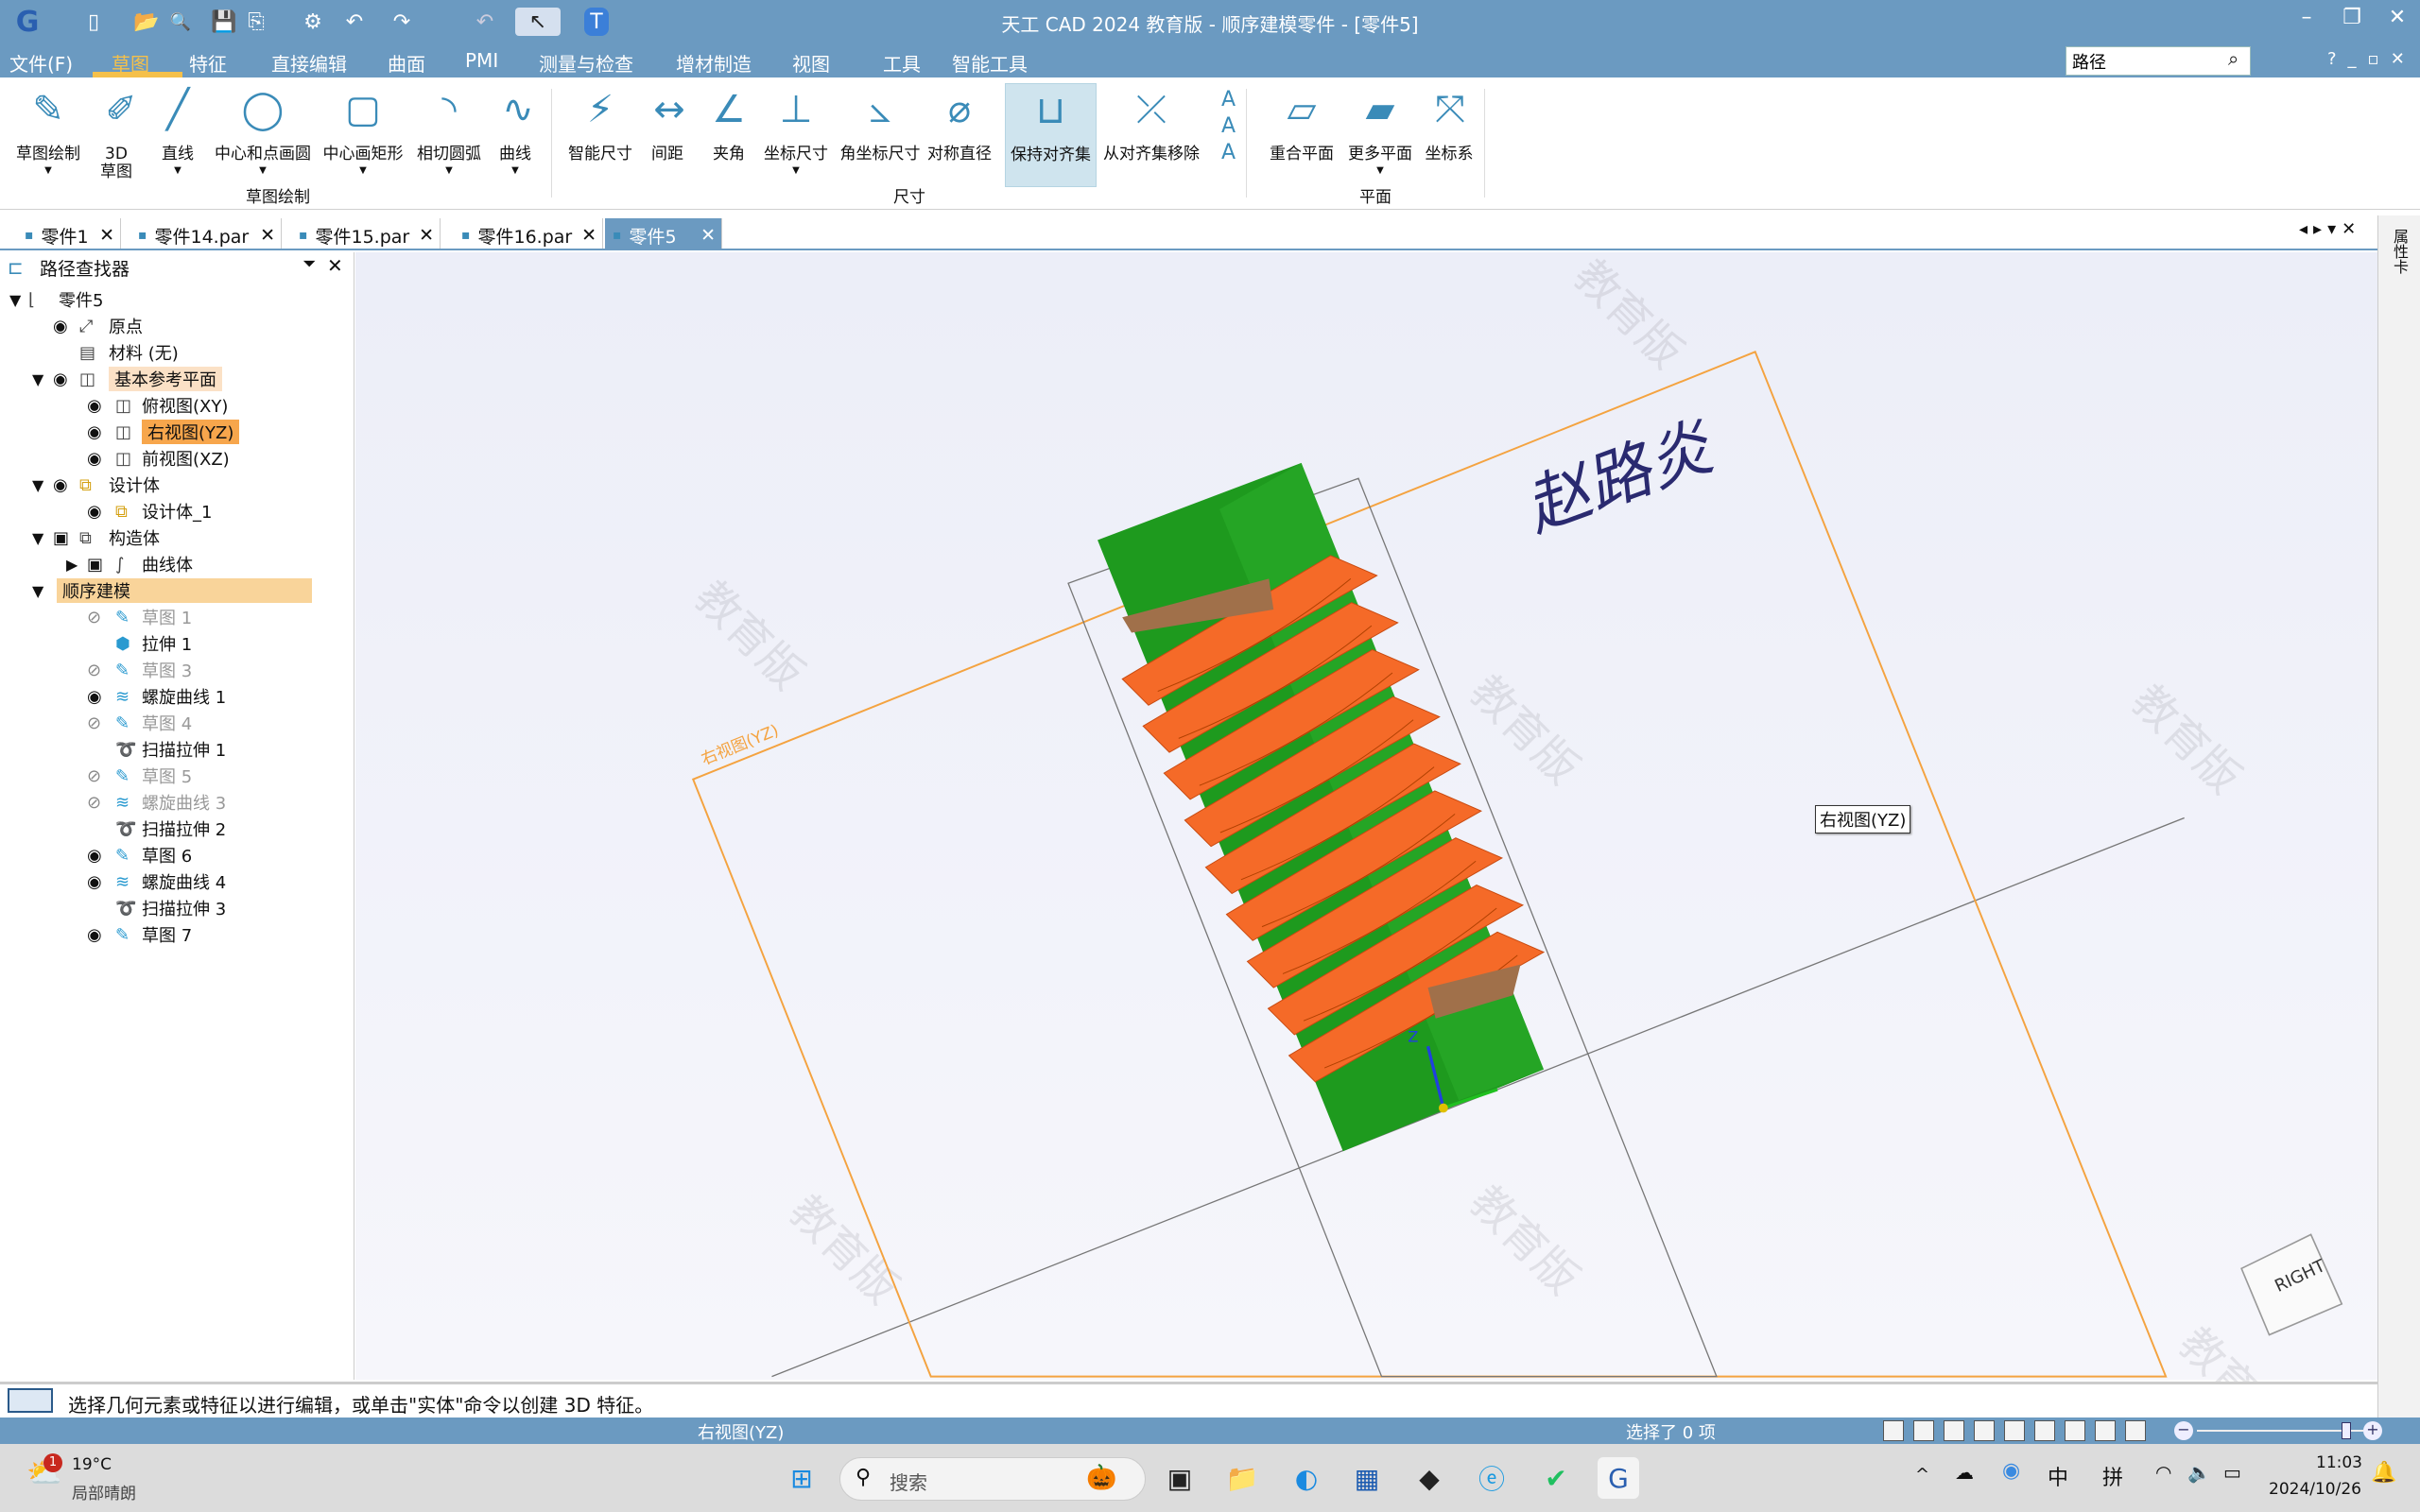  What do you see at coordinates (175, 617) in the screenshot?
I see `tree-item: ⊘ ✎ 草图 1` at bounding box center [175, 617].